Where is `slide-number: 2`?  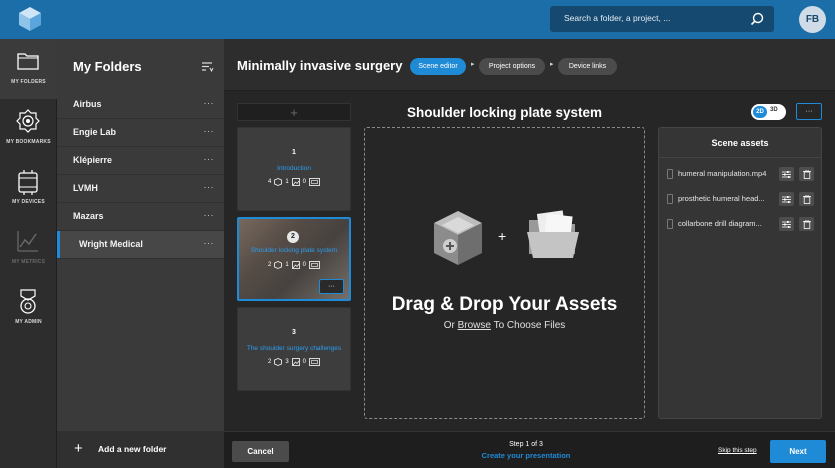 slide-number: 2 is located at coordinates (293, 237).